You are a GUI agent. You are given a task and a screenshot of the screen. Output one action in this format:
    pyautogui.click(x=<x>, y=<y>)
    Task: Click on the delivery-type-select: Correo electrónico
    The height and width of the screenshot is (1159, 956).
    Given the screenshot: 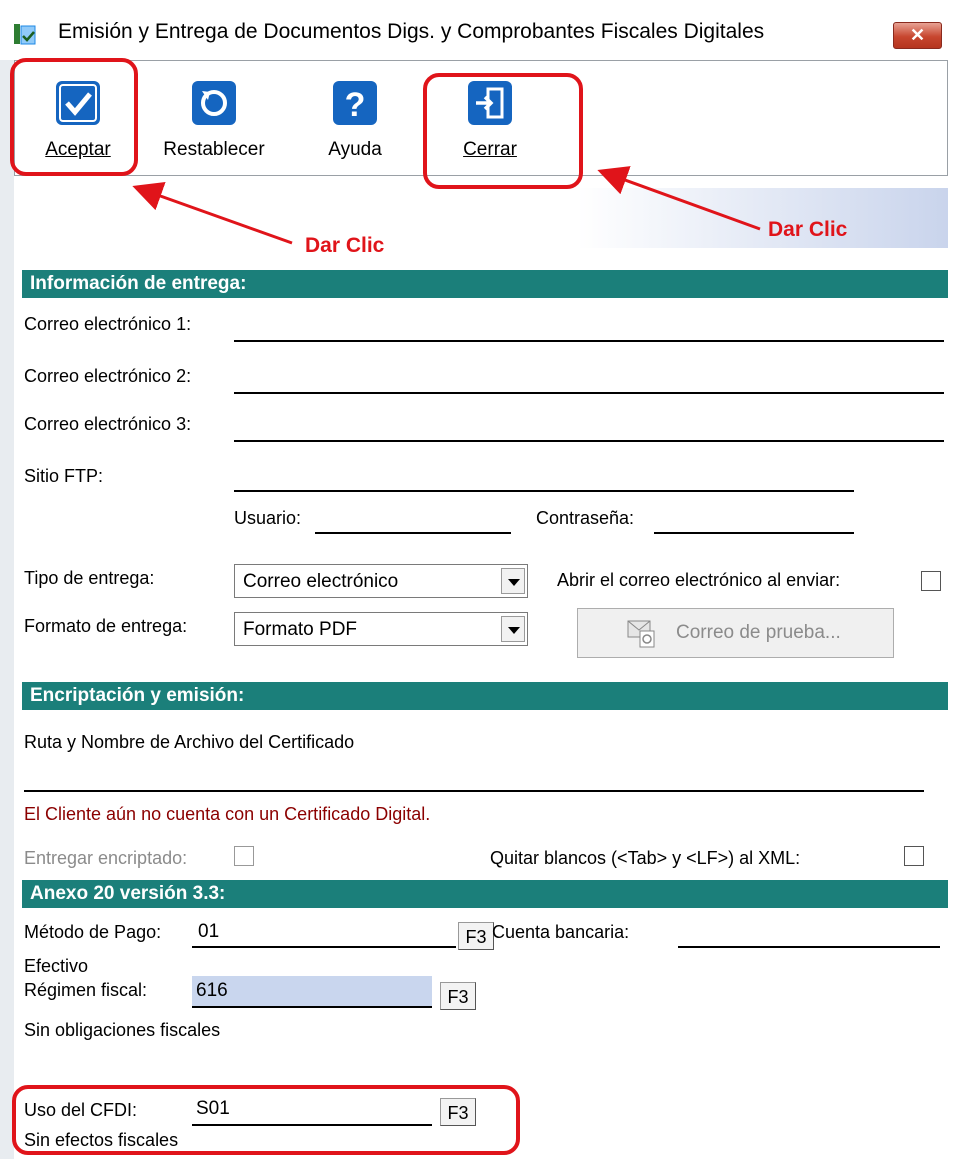 What is the action you would take?
    pyautogui.click(x=381, y=581)
    